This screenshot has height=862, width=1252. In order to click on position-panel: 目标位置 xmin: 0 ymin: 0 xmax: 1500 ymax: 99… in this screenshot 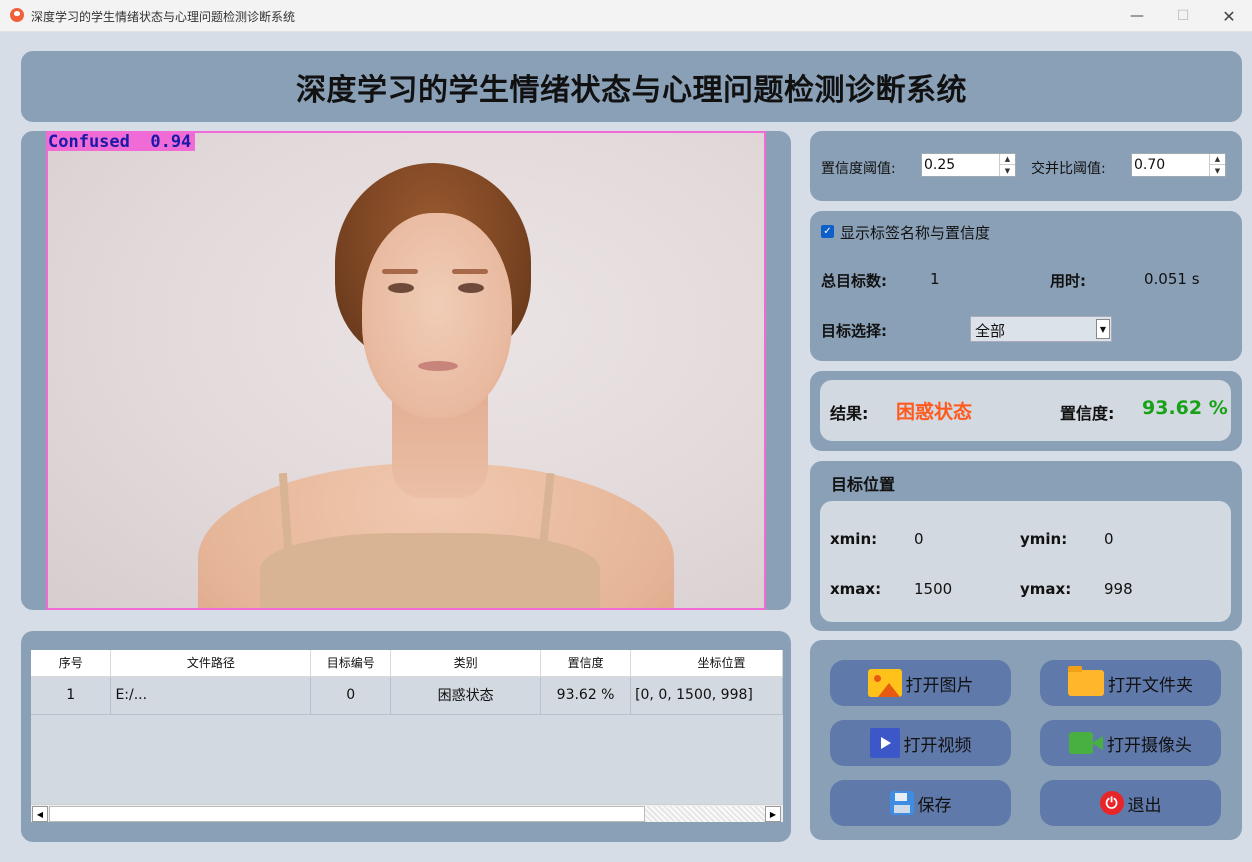, I will do `click(1026, 546)`.